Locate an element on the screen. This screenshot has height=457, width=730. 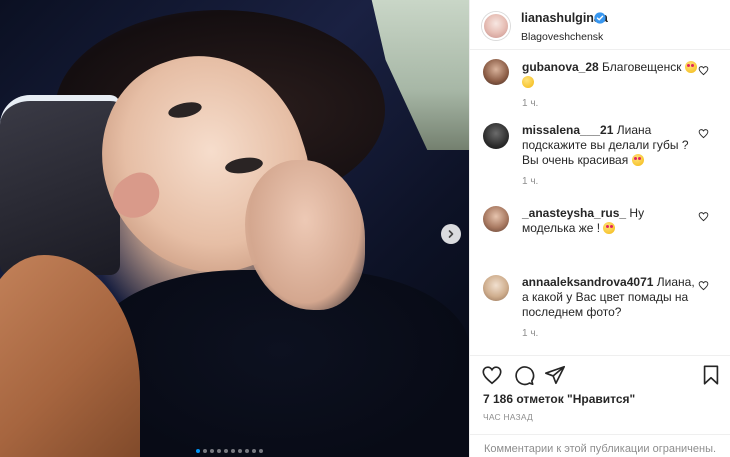
comment-username: _anasteysha_rus_ is located at coordinates (574, 213).